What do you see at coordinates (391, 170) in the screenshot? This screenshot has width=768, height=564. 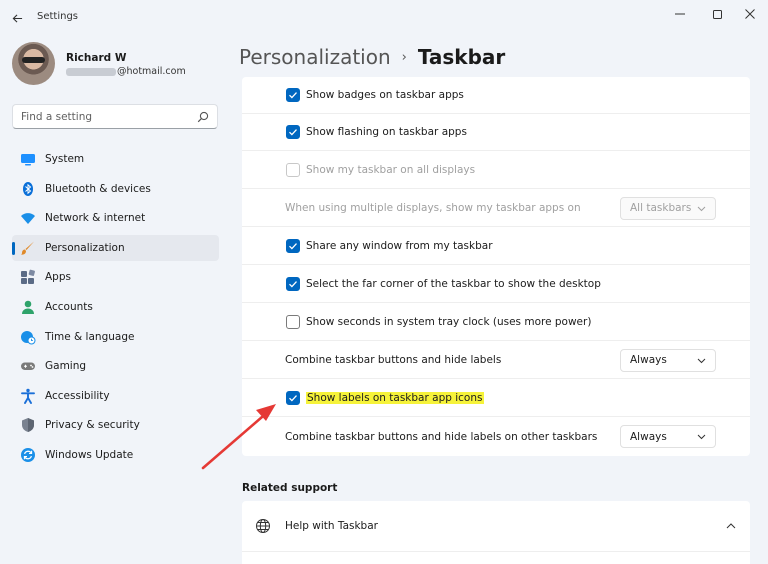 I see `setting-label: Show my taskbar on all displays` at bounding box center [391, 170].